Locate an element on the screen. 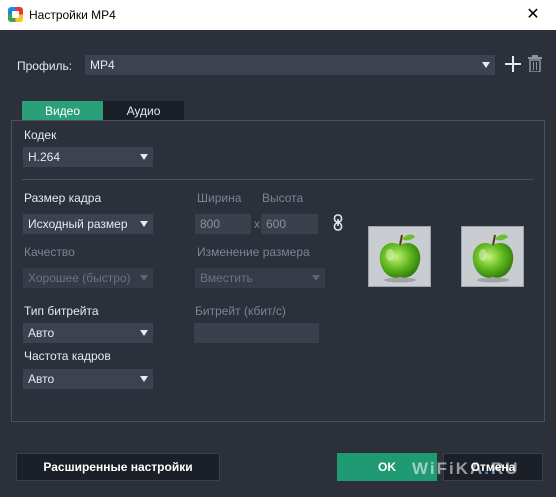 This screenshot has height=497, width=556. section-divider is located at coordinates (277, 179).